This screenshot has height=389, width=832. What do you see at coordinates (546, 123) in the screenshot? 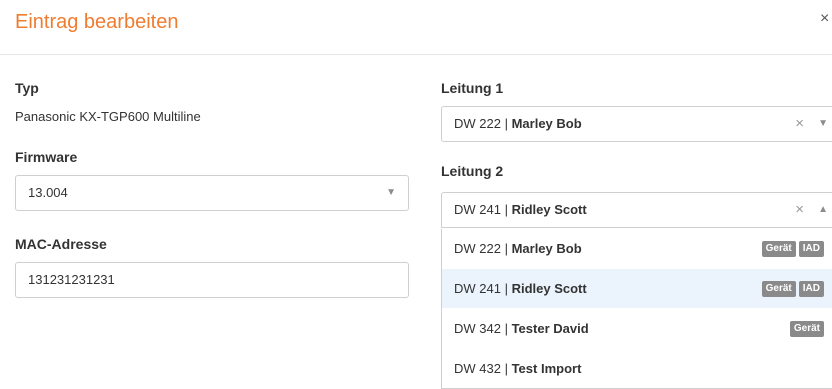
I see `leitung1-name: Marley Bob` at bounding box center [546, 123].